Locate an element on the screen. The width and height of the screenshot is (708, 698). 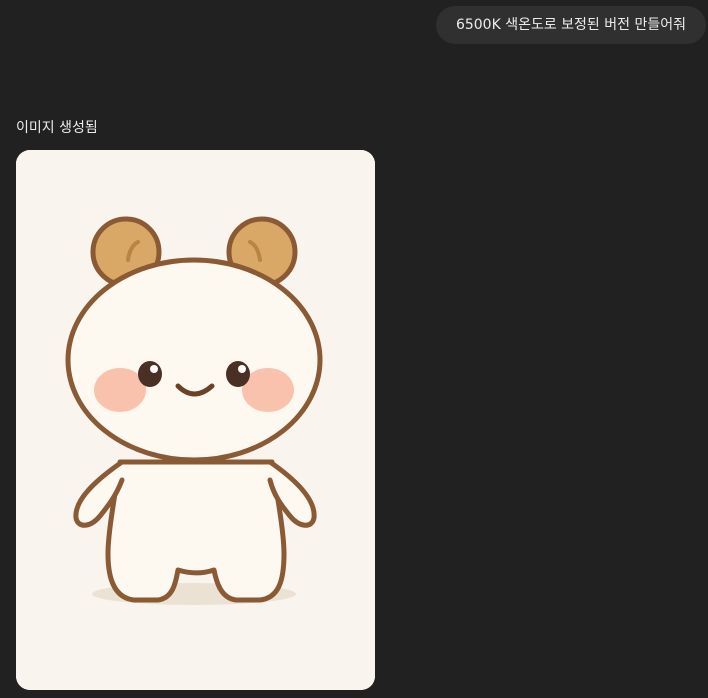
bear-head is located at coordinates (194, 360).